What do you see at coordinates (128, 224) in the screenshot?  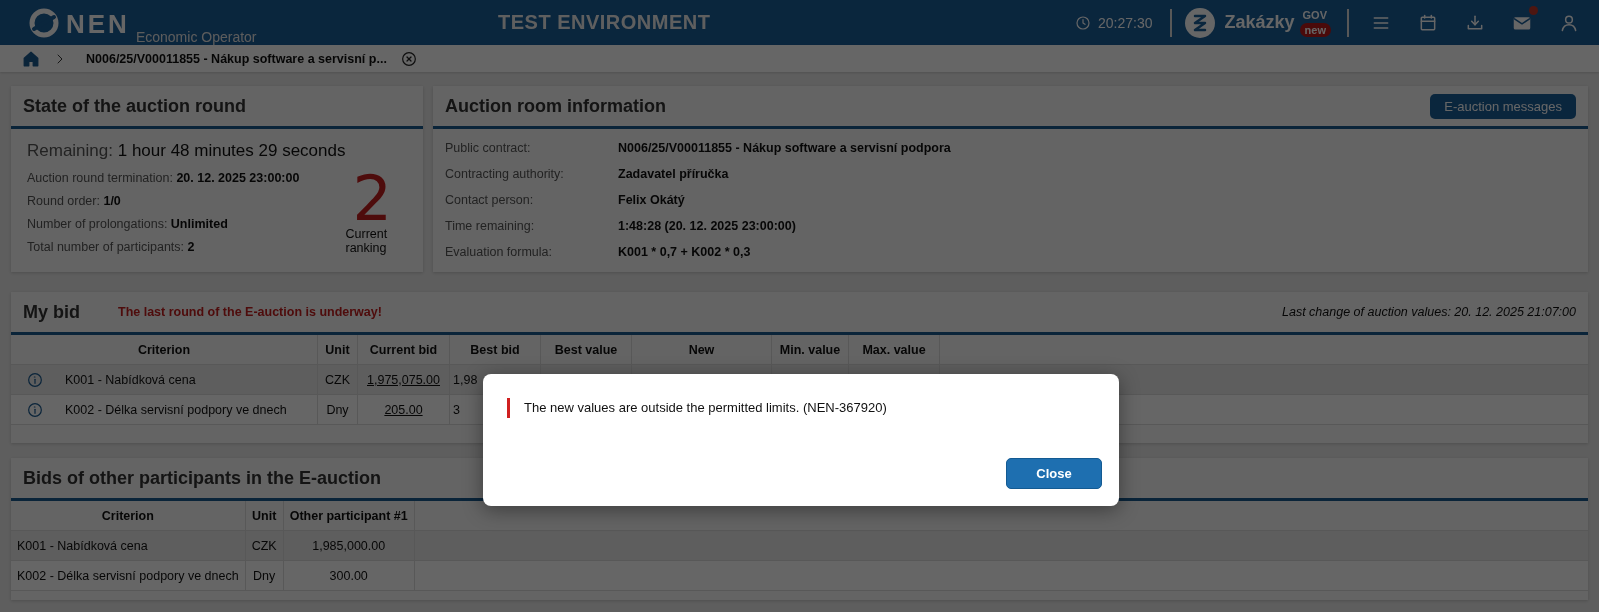 I see `info-line: Number of prolongations: Unlimited` at bounding box center [128, 224].